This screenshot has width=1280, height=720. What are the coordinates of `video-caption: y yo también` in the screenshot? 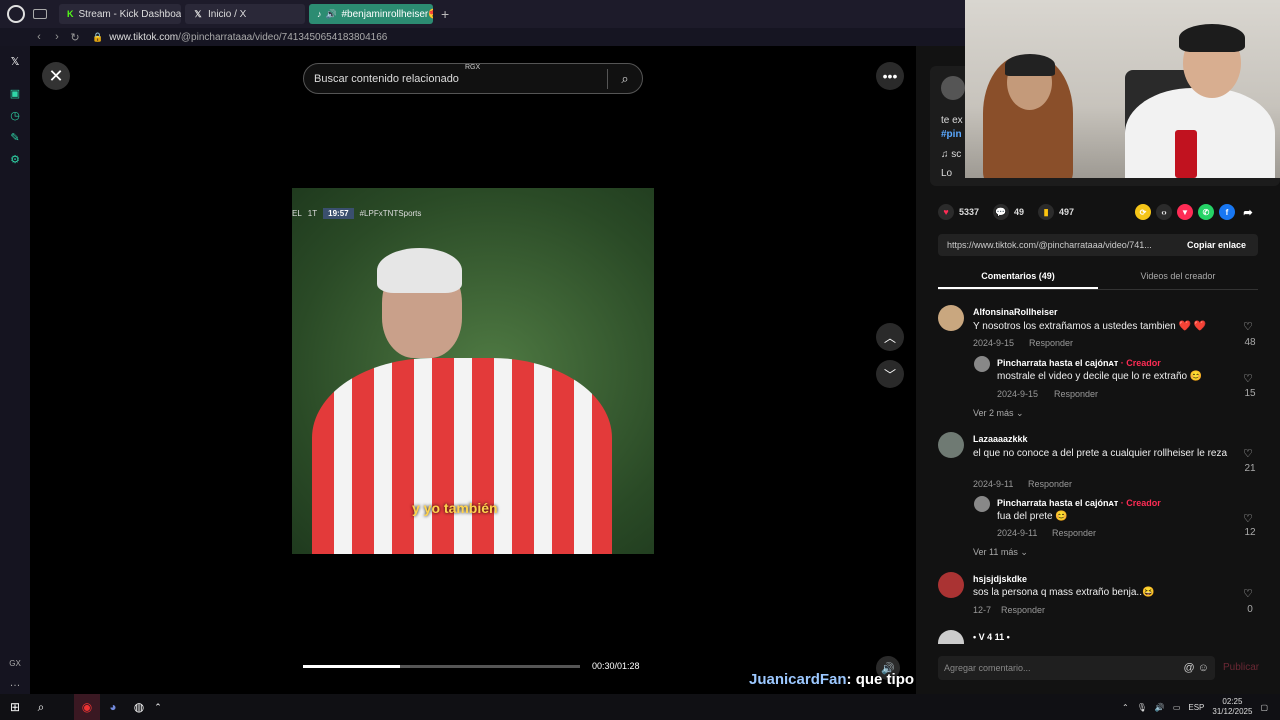 It's located at (455, 508).